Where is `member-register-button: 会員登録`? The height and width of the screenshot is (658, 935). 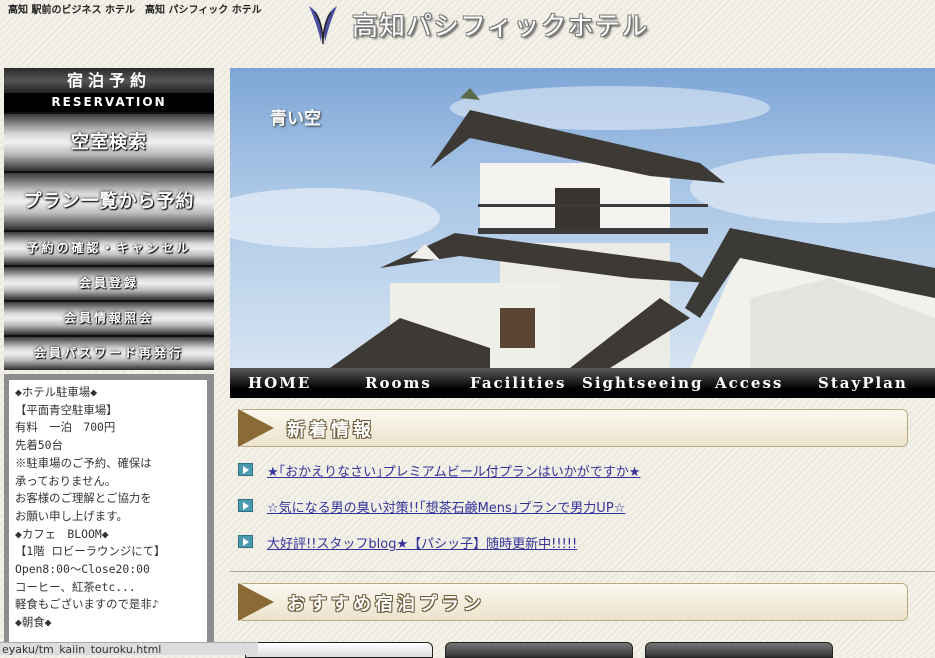
member-register-button: 会員登録 is located at coordinates (109, 282).